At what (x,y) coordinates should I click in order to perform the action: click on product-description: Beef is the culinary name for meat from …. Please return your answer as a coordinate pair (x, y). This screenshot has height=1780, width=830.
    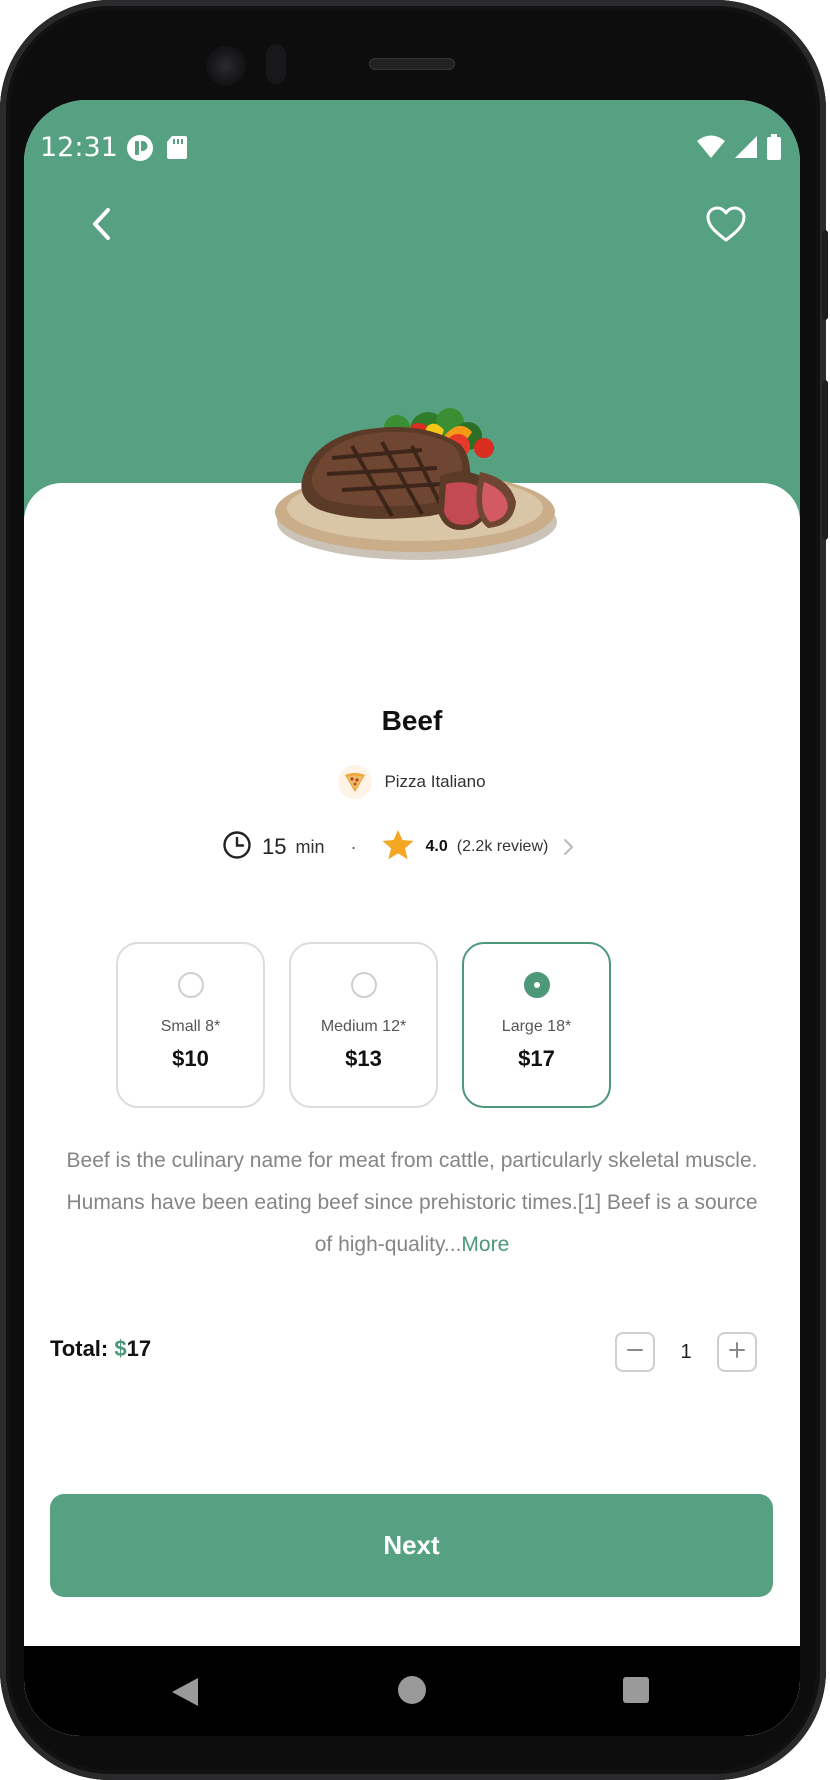
    Looking at the image, I should click on (412, 1203).